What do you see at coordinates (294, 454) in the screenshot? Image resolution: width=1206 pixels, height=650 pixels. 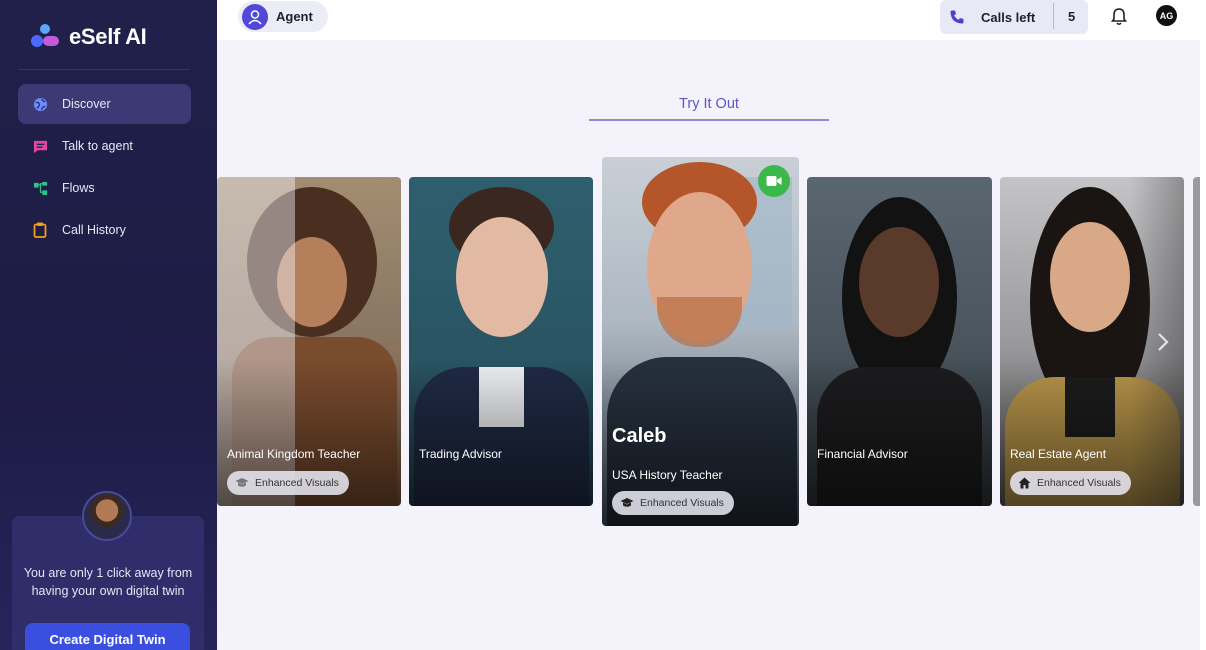 I see `card-title: Animal Kingdom Teacher` at bounding box center [294, 454].